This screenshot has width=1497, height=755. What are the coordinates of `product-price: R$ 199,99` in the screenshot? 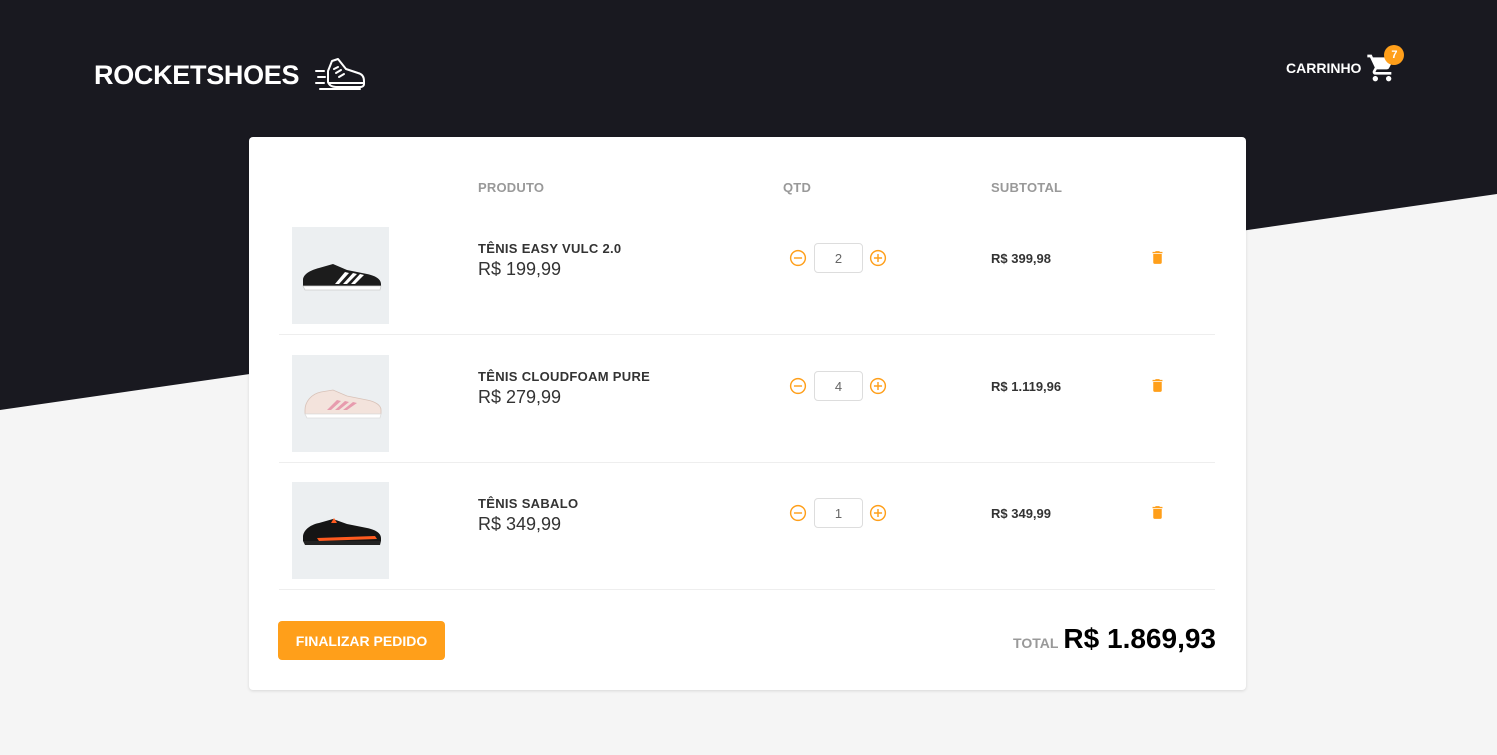 It's located at (520, 269).